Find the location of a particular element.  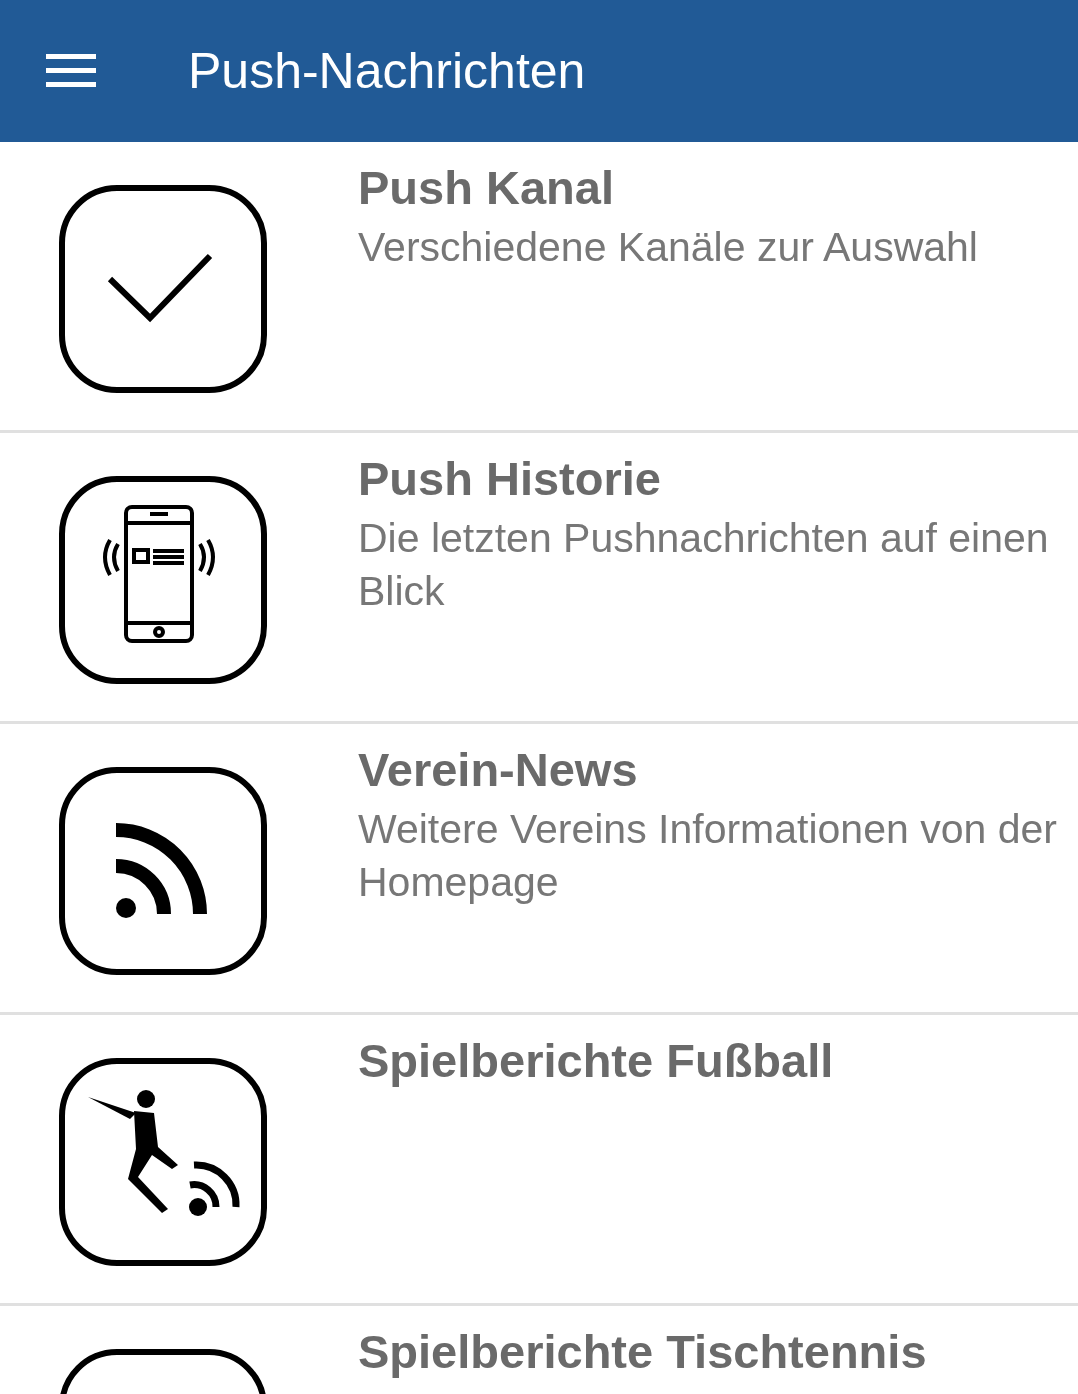

item-title: Spielberichte Fußball is located at coordinates (596, 1060).